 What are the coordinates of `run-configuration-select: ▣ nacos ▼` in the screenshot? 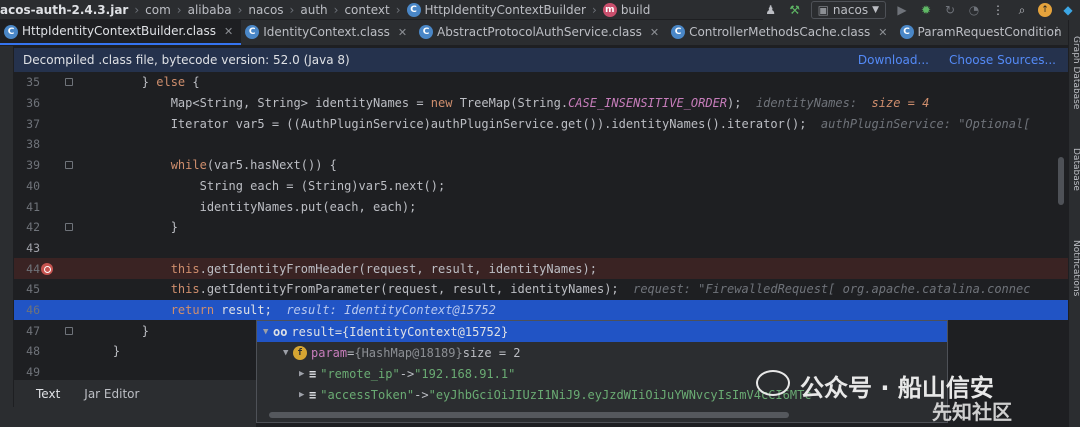 It's located at (848, 10).